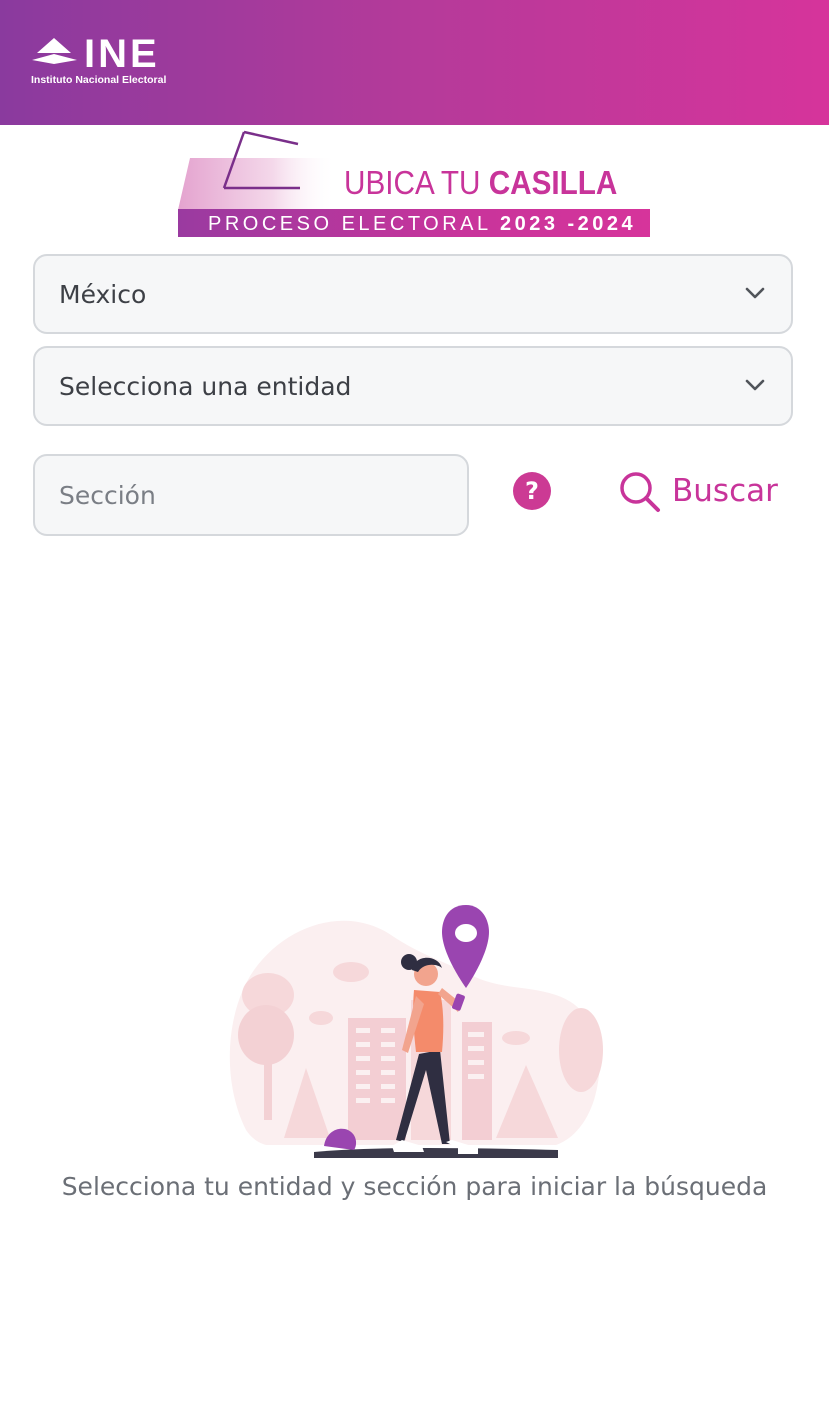 This screenshot has width=829, height=1406. What do you see at coordinates (122, 54) in the screenshot?
I see `logo-wordmark: INE` at bounding box center [122, 54].